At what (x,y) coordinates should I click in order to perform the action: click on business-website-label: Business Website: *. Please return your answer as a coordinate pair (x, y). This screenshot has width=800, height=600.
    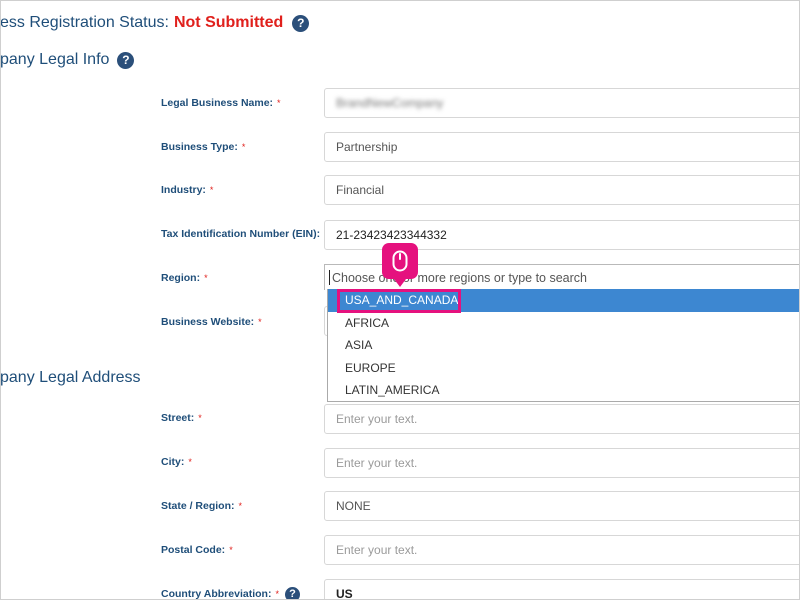
    Looking at the image, I should click on (211, 322).